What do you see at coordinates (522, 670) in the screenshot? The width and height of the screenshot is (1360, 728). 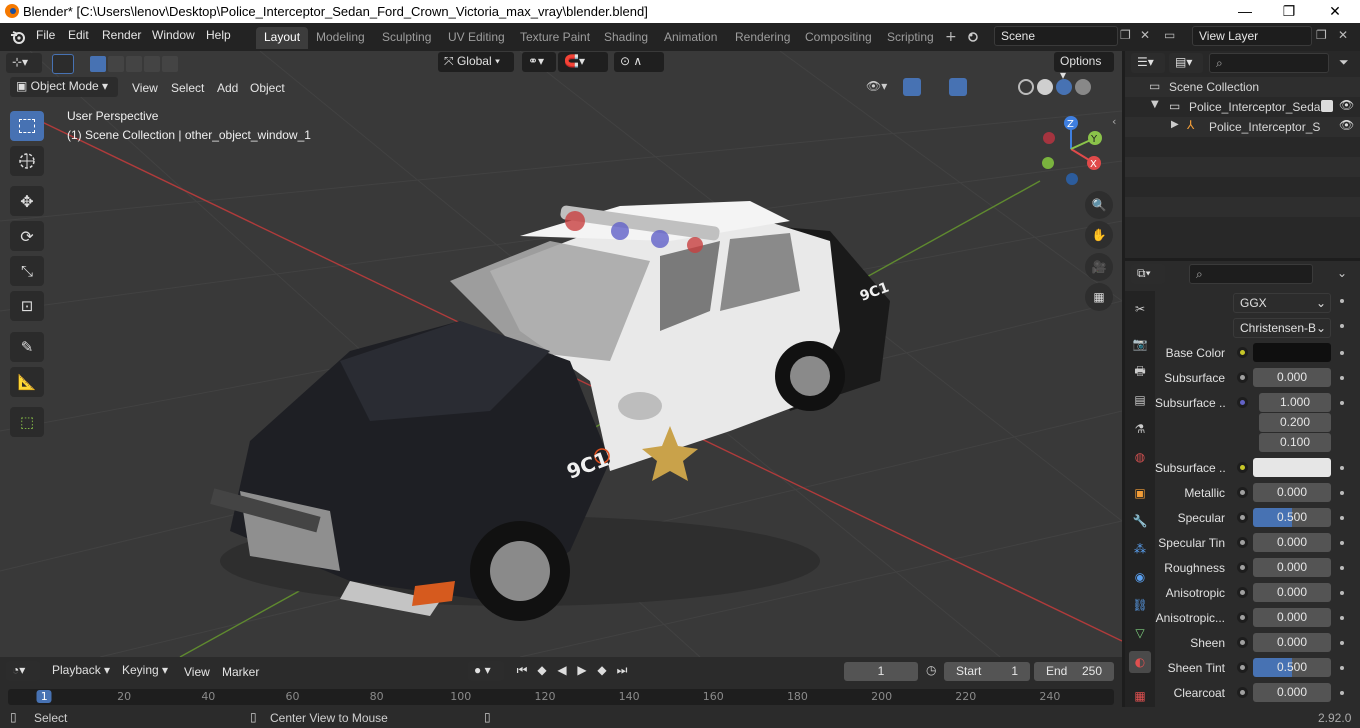 I see `jump-start-icon: ⏮` at bounding box center [522, 670].